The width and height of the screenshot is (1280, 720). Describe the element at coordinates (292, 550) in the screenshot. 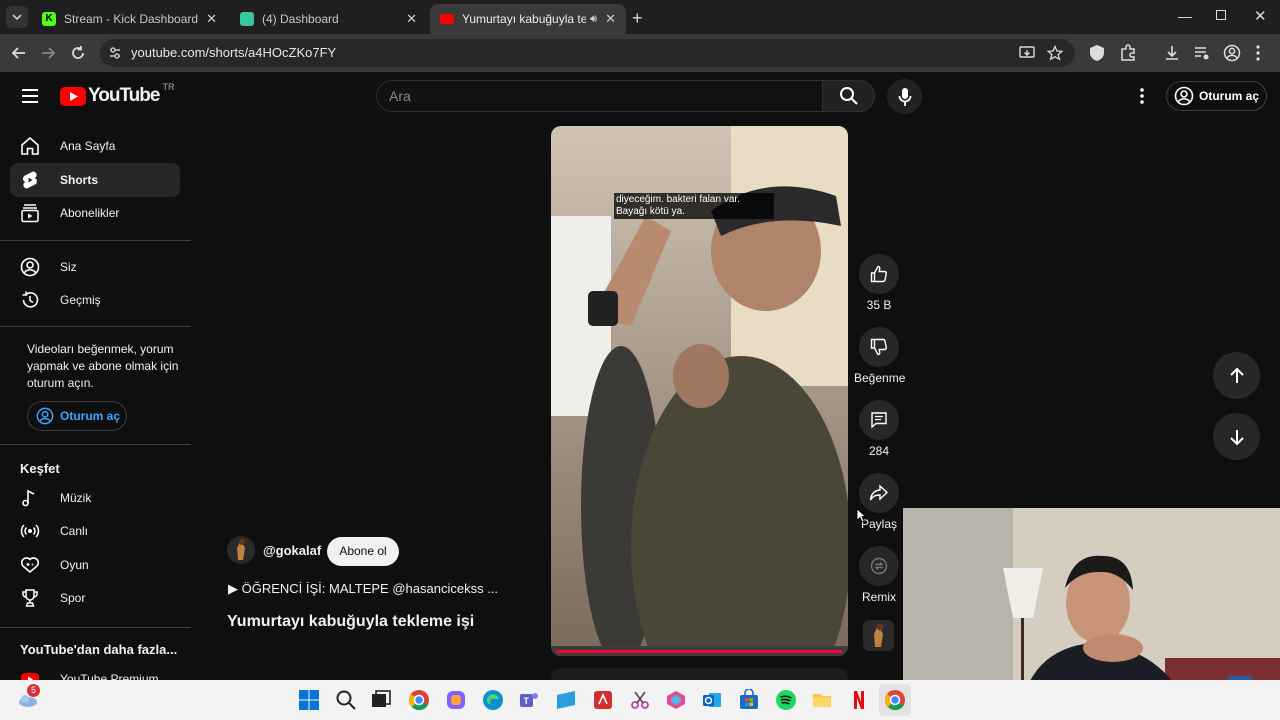

I see `channel-name: @gokalaf` at that location.